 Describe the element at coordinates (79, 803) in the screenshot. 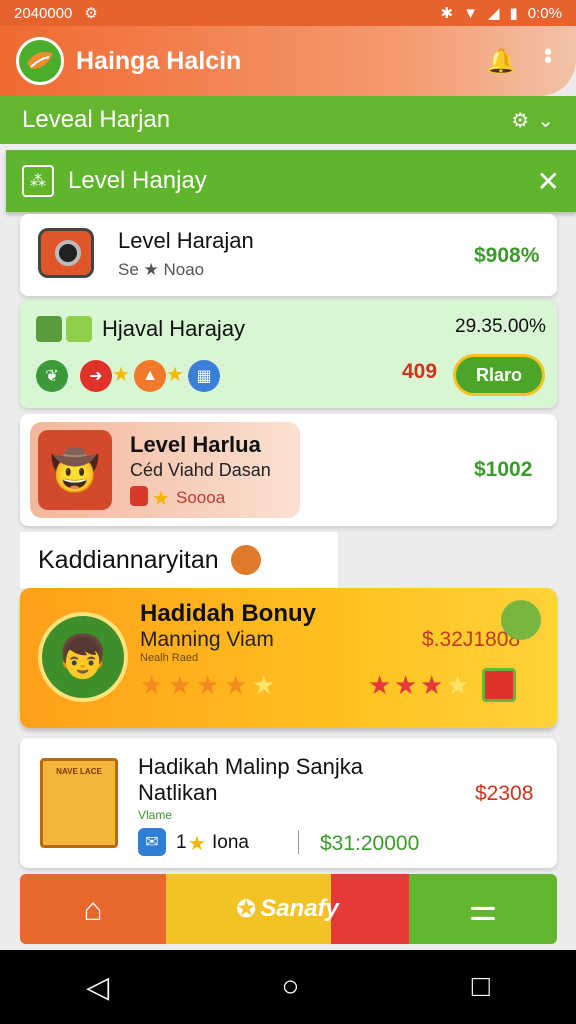

I see `book-icon: NAVE LACE` at that location.